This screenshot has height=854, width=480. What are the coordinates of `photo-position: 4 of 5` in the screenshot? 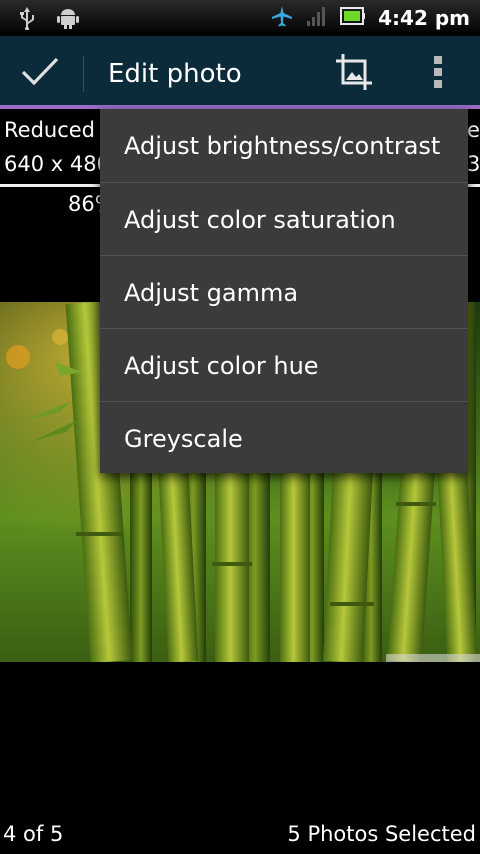 It's located at (33, 834).